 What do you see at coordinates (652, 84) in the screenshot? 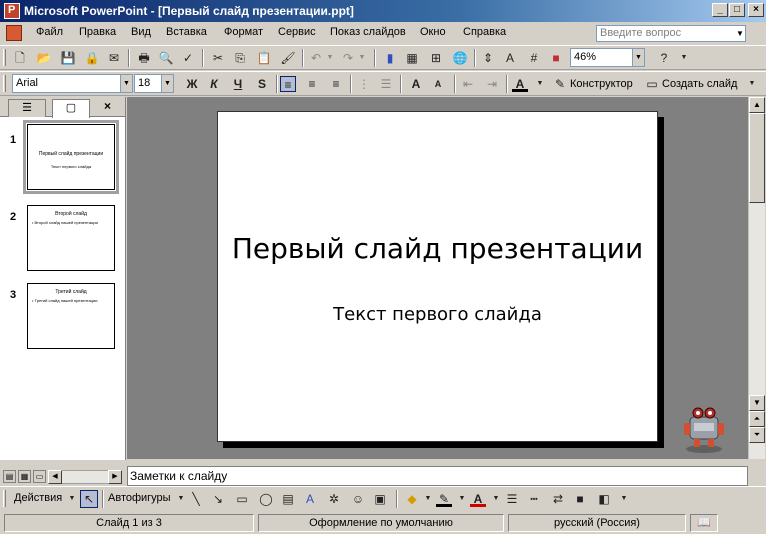
I see `new-slide-icon: ▭` at bounding box center [652, 84].